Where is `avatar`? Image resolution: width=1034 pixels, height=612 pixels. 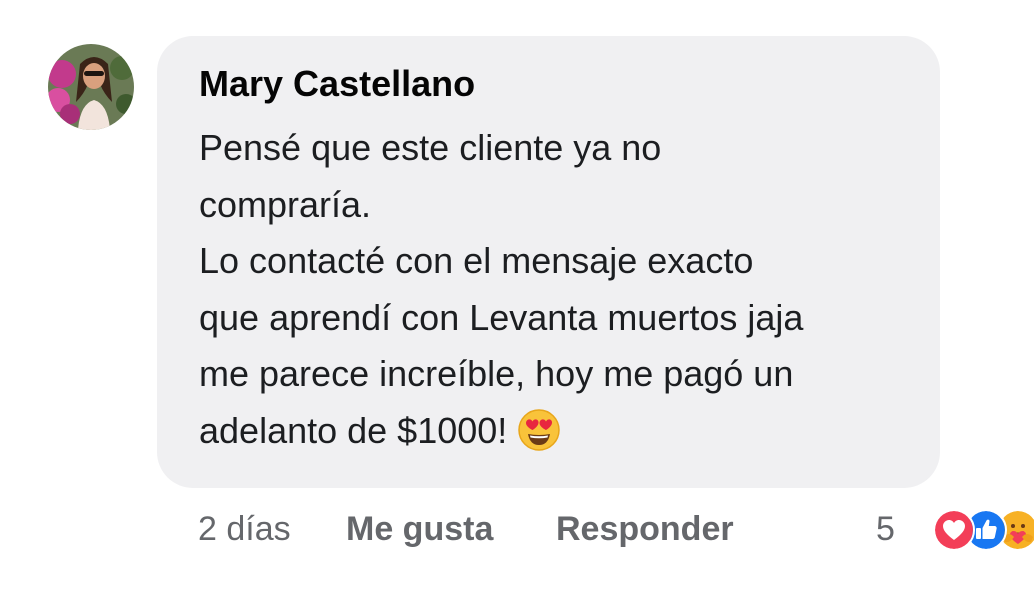
avatar is located at coordinates (91, 87).